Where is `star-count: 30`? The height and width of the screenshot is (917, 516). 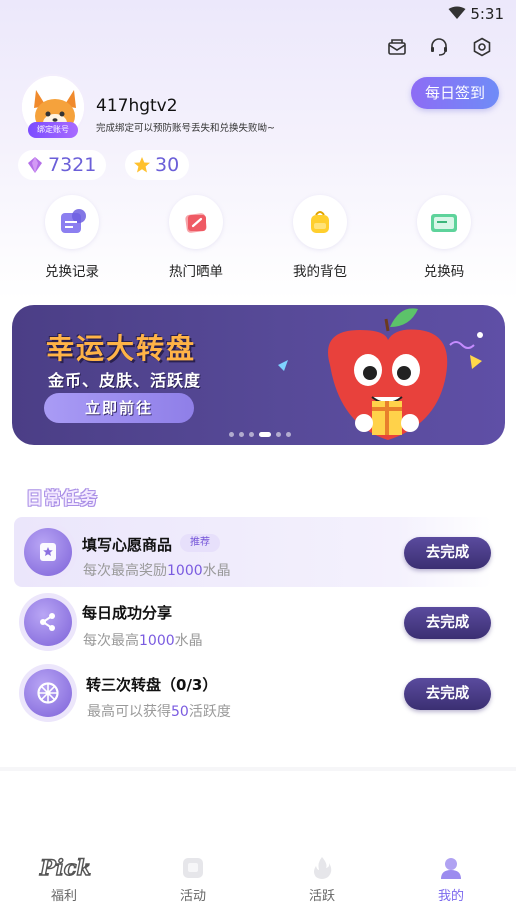 star-count: 30 is located at coordinates (167, 165).